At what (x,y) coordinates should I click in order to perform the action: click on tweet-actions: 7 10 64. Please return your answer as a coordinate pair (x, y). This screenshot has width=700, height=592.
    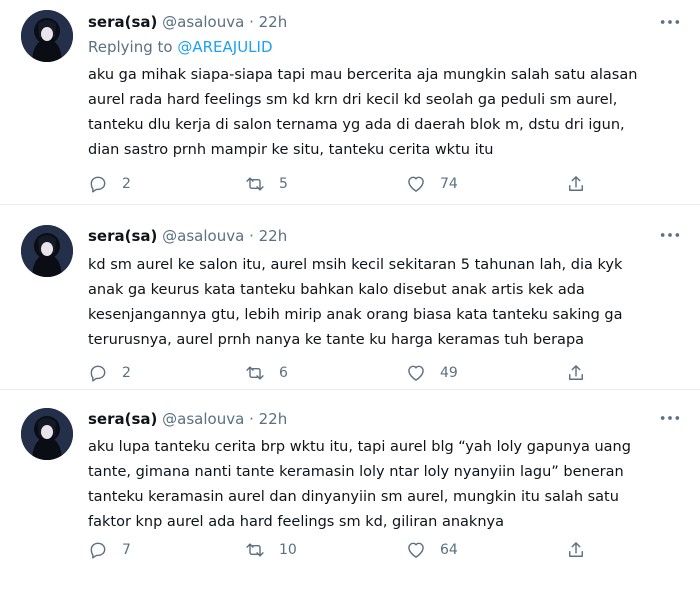
    Looking at the image, I should click on (368, 550).